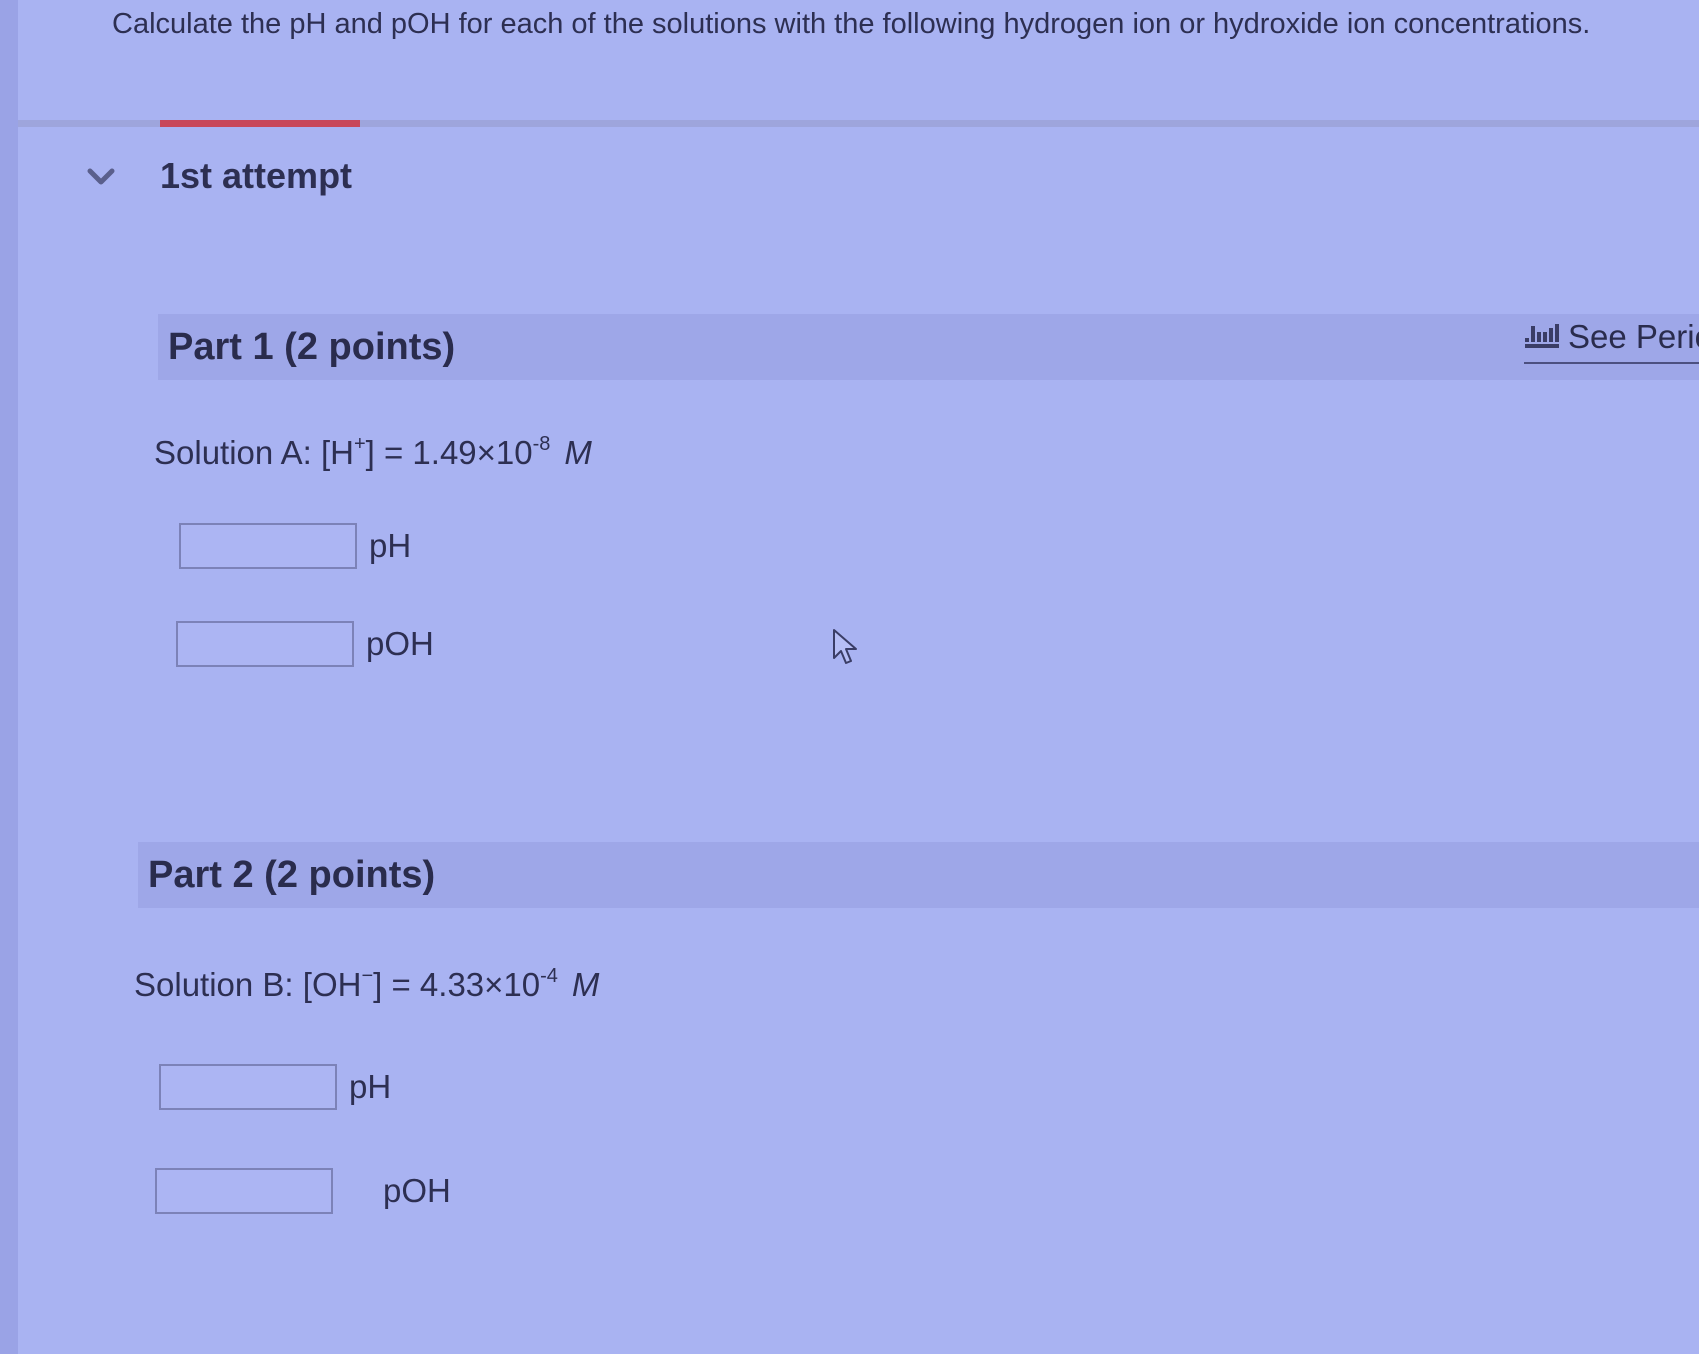 Image resolution: width=1699 pixels, height=1354 pixels. What do you see at coordinates (373, 452) in the screenshot?
I see `solution-a-concentration: Solution A: [H+] = 1.49×10-8 M` at bounding box center [373, 452].